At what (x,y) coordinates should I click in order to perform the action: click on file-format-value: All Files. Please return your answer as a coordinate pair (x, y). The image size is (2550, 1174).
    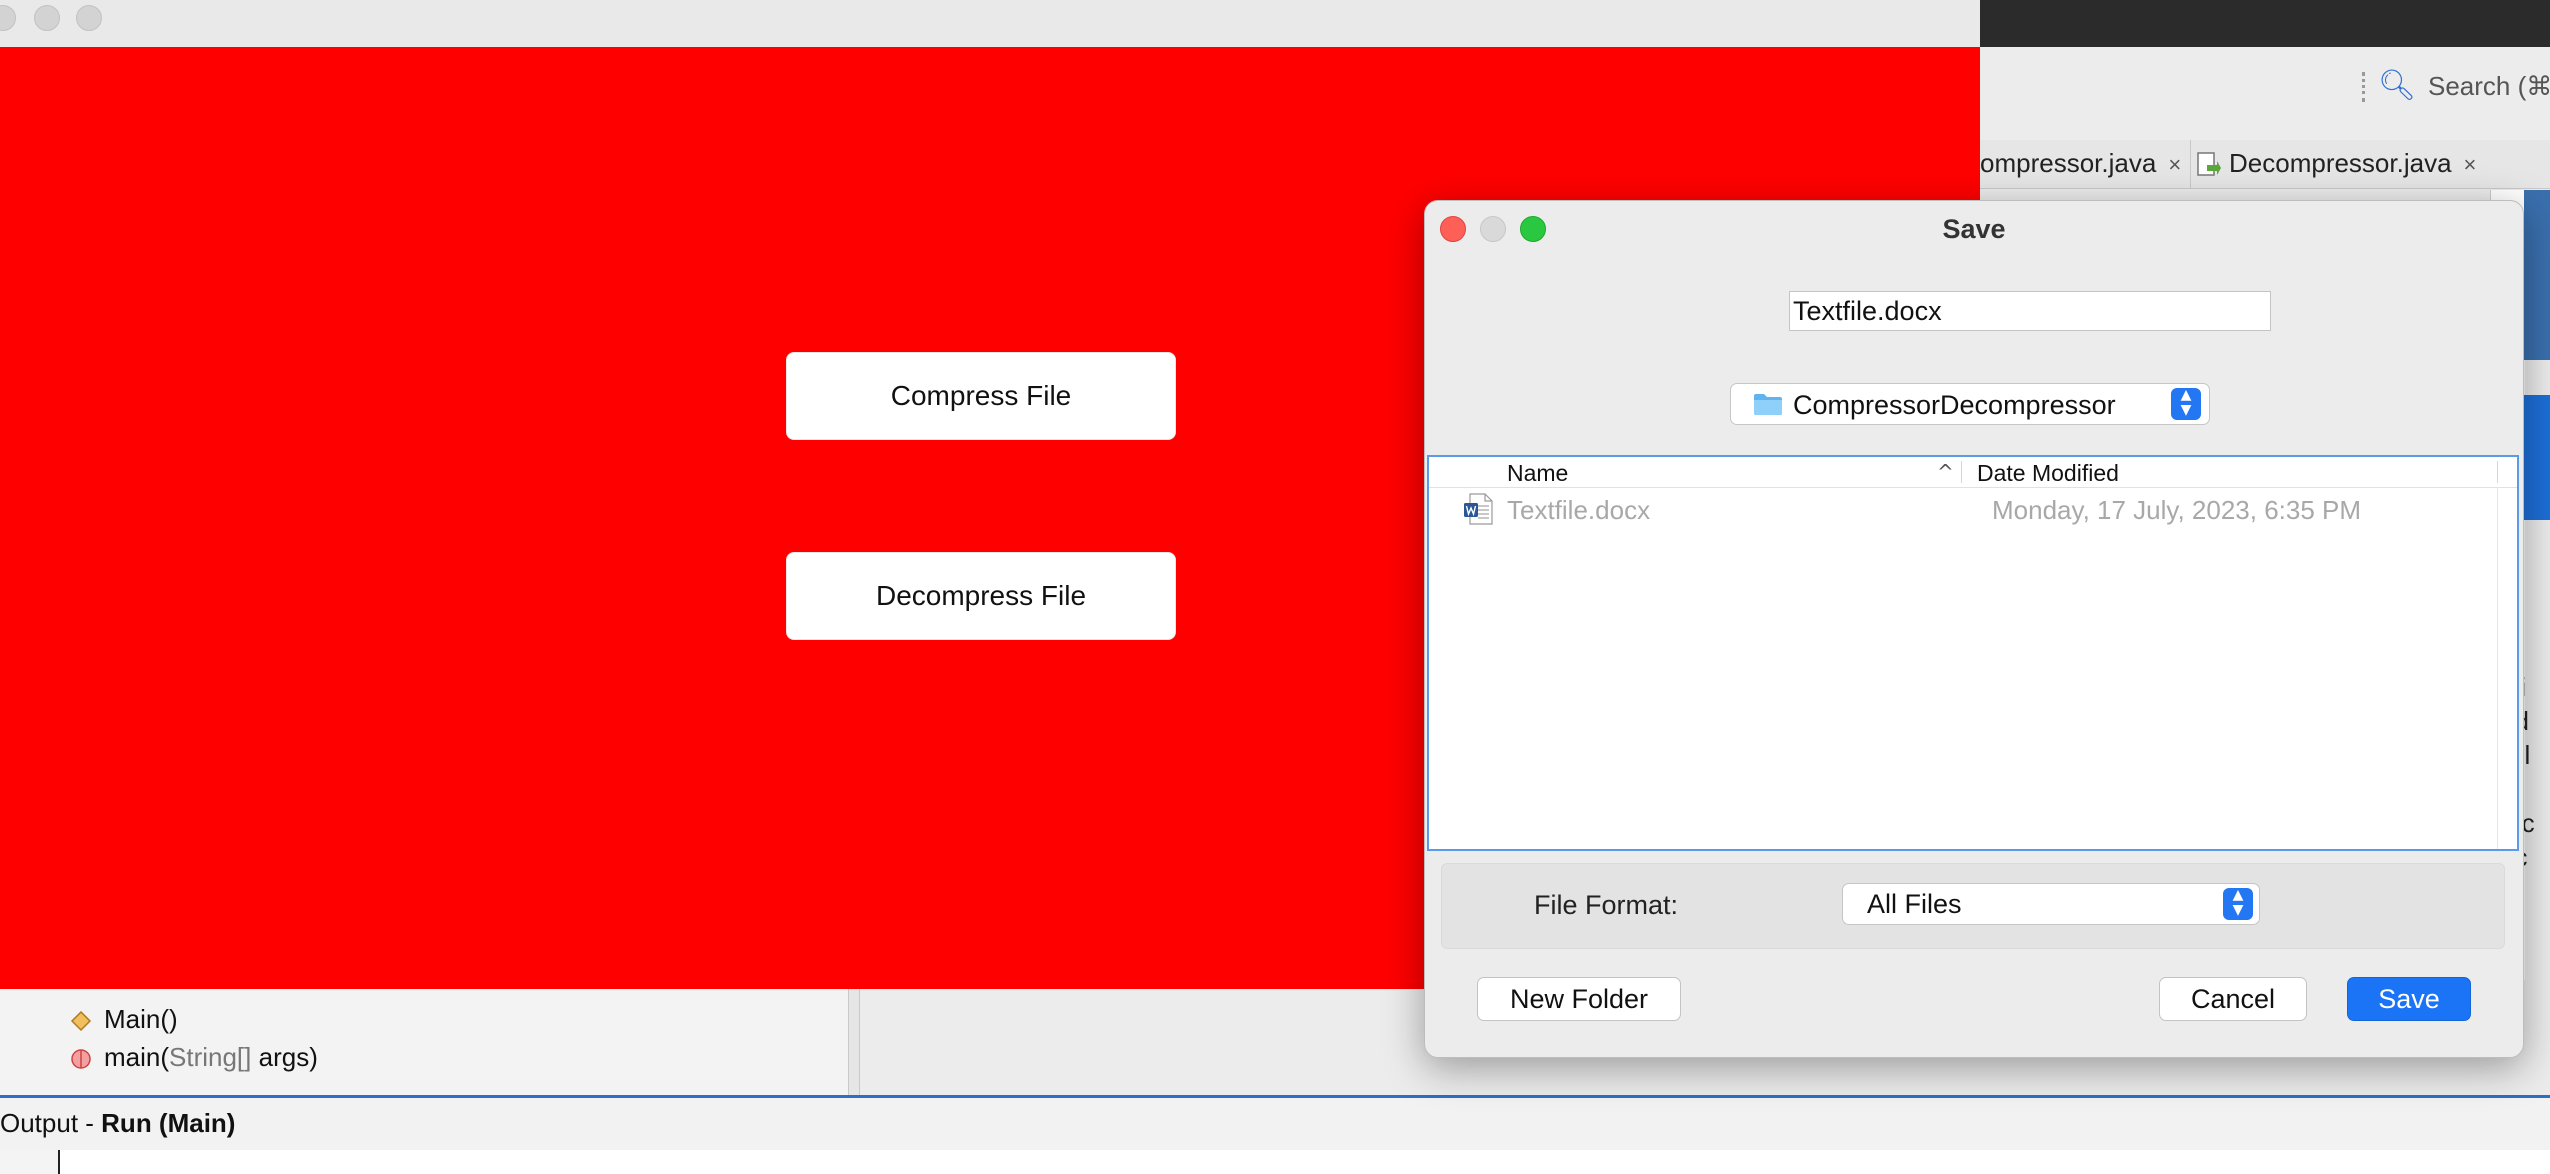
    Looking at the image, I should click on (1914, 904).